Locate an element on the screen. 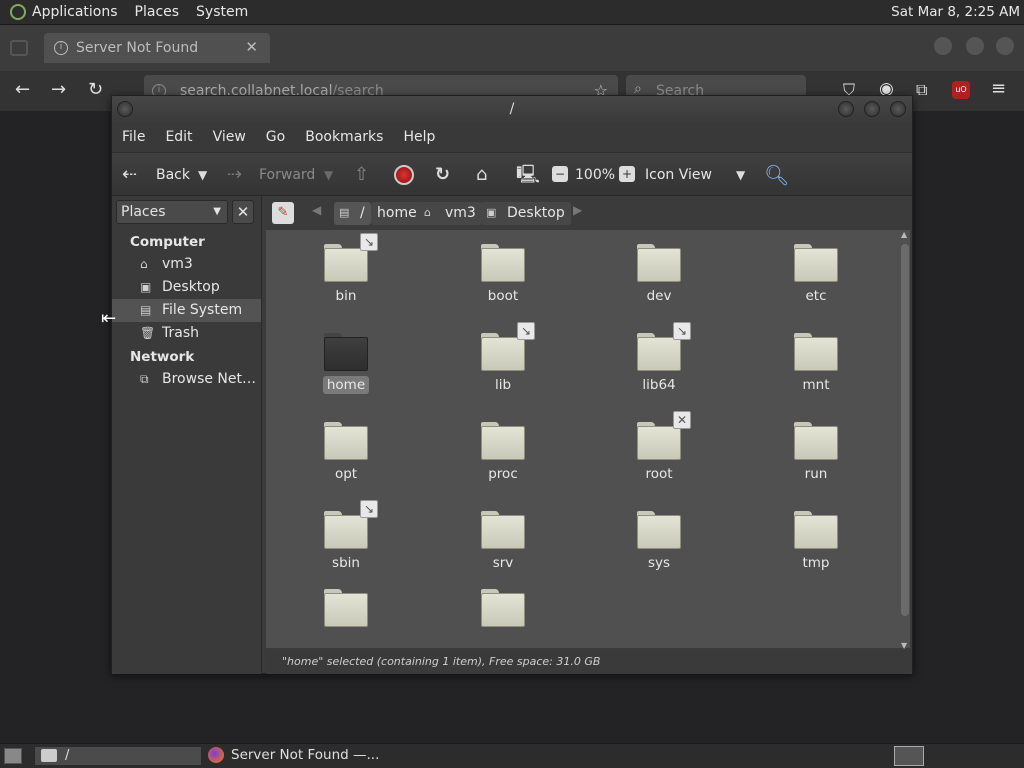  scroll-up-icon: ▲ is located at coordinates (904, 234).